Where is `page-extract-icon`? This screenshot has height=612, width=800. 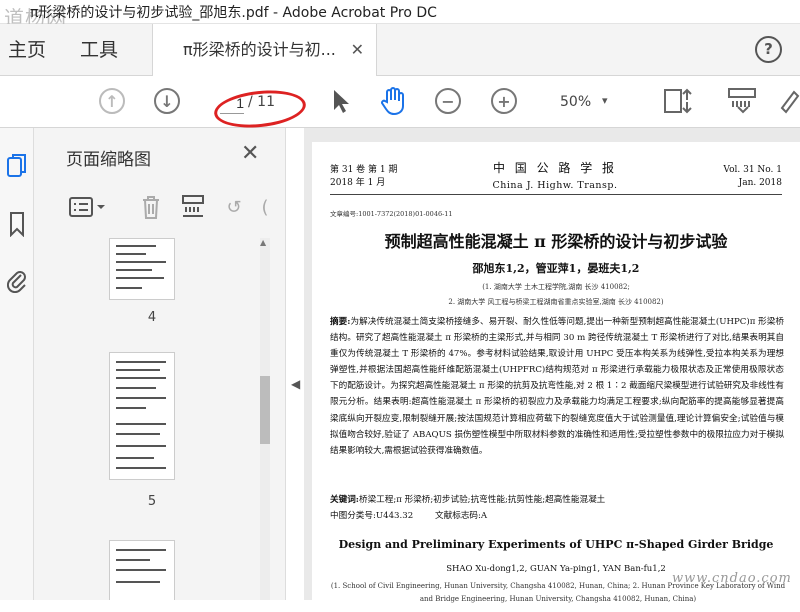 page-extract-icon is located at coordinates (193, 206).